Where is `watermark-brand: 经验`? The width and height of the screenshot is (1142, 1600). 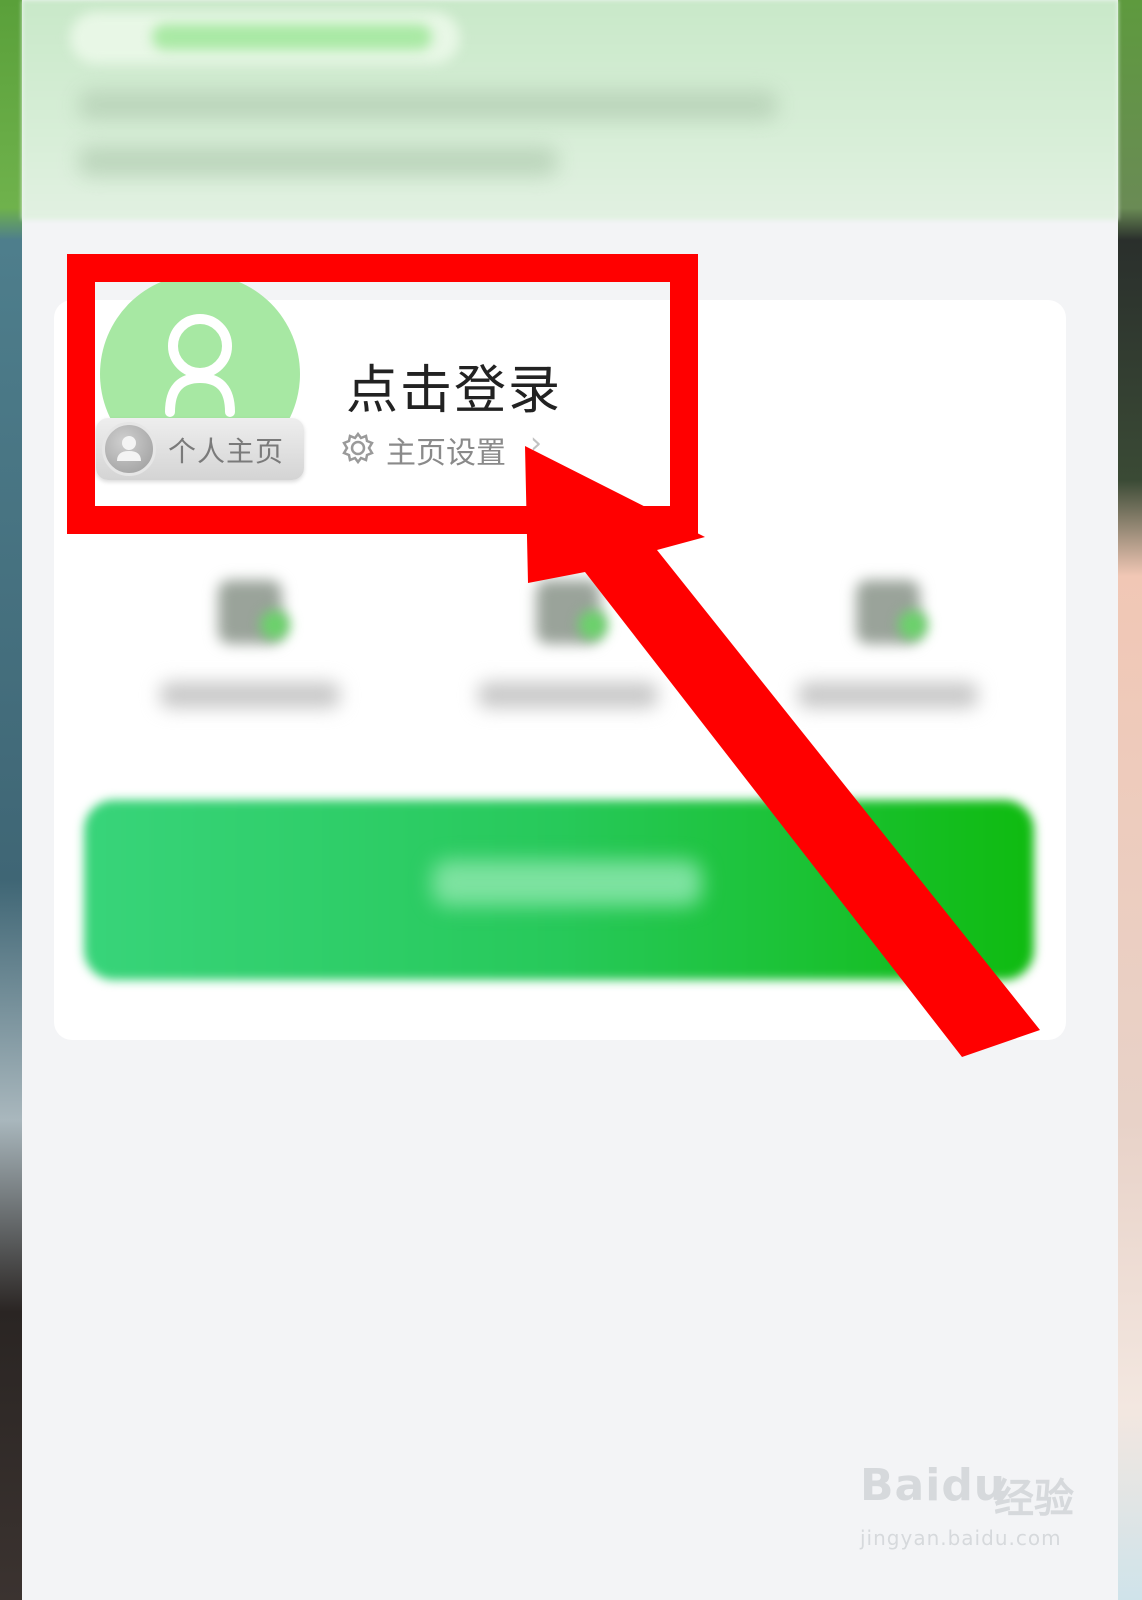
watermark-brand: 经验 is located at coordinates (1034, 1499).